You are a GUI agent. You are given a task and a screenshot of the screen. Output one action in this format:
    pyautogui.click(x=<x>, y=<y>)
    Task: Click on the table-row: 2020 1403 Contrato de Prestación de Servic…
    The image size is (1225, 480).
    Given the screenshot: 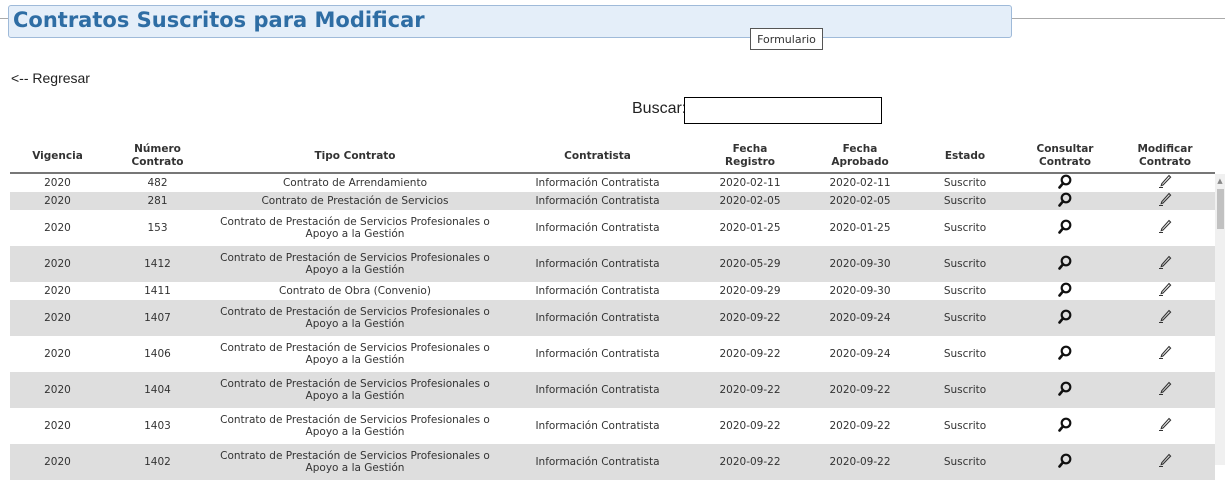 What is the action you would take?
    pyautogui.click(x=612, y=426)
    